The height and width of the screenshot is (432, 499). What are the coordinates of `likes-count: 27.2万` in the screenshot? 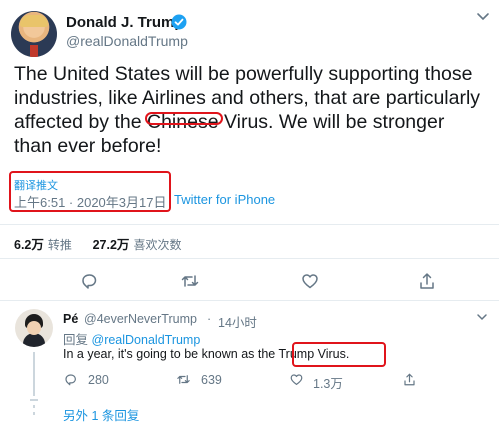 It's located at (111, 245).